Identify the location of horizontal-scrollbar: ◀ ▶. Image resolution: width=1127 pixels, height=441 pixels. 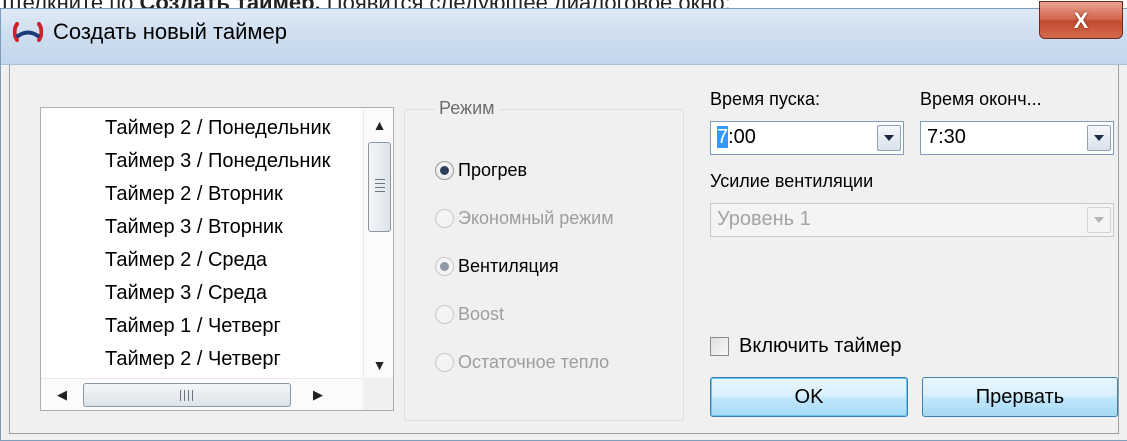
(202, 394).